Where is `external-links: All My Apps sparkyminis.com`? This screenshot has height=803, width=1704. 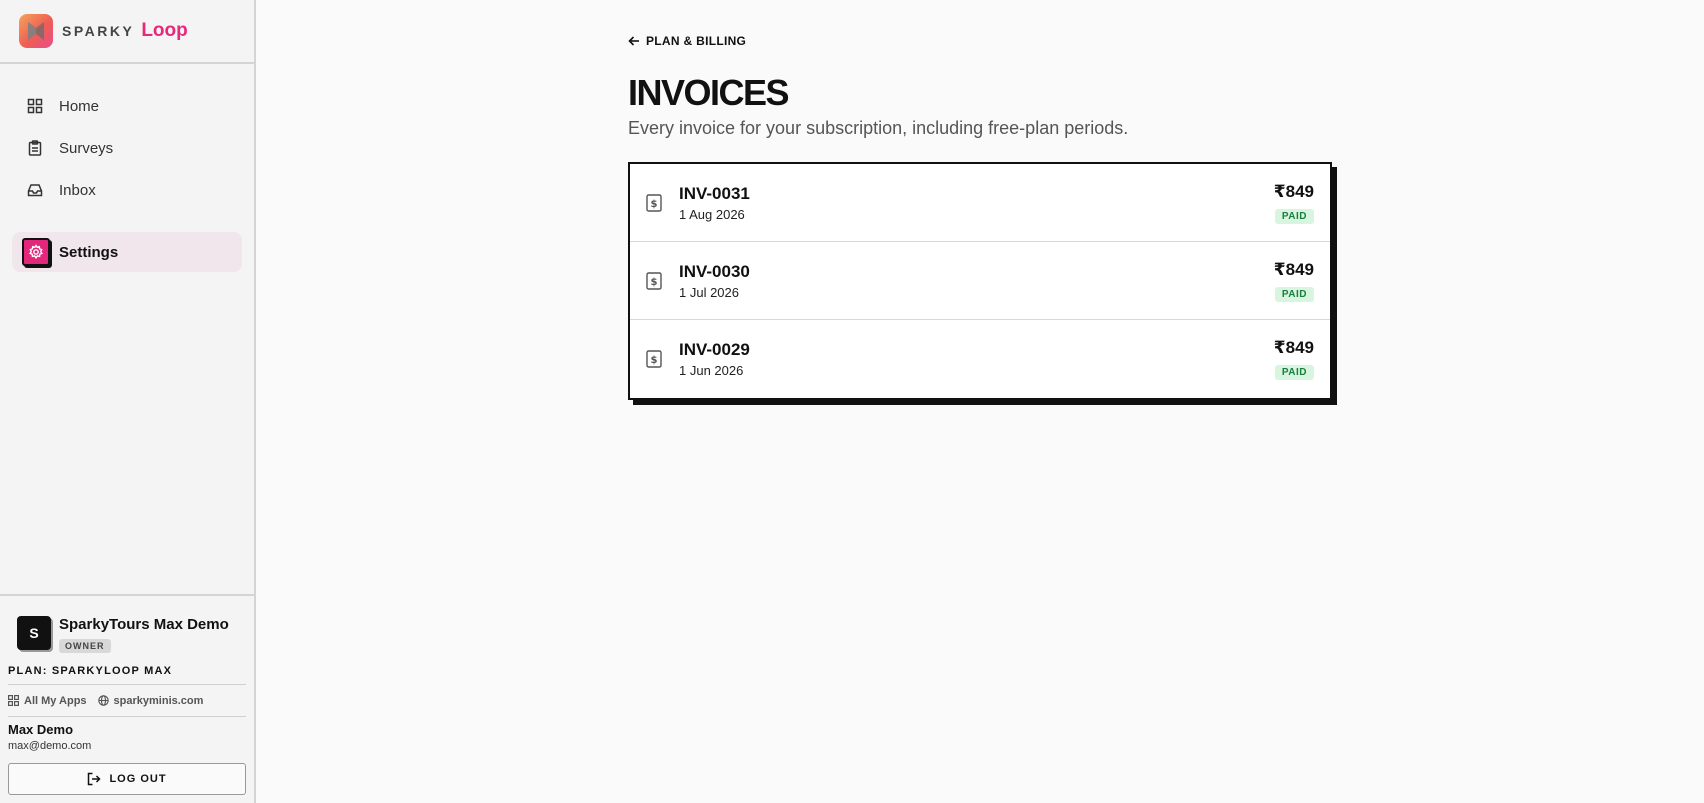
external-links: All My Apps sparkyminis.com is located at coordinates (127, 701).